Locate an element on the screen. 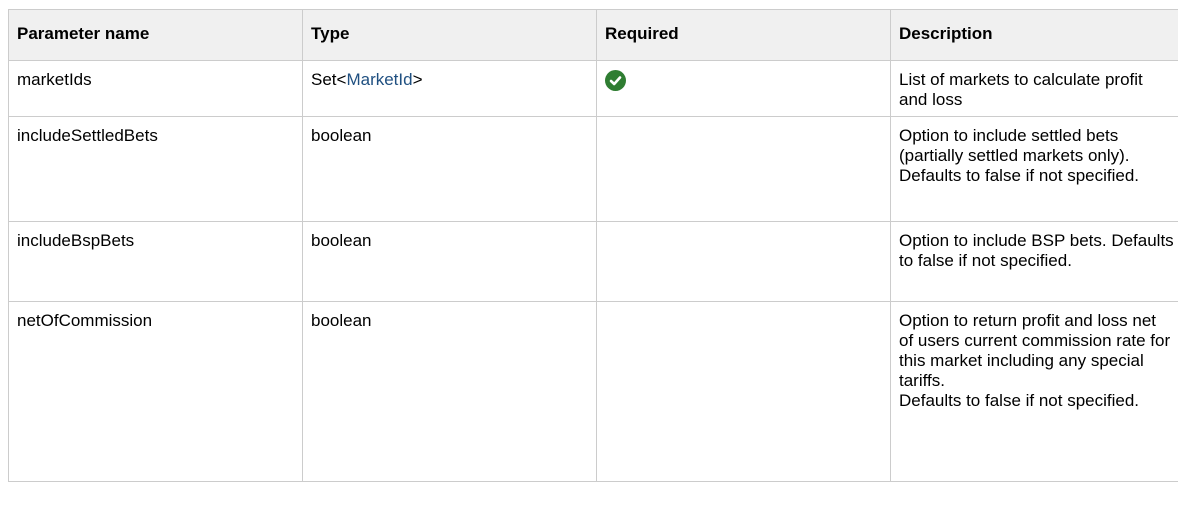 Image resolution: width=1178 pixels, height=524 pixels. table-header-row: Parameter name Type Required Description is located at coordinates (593, 35).